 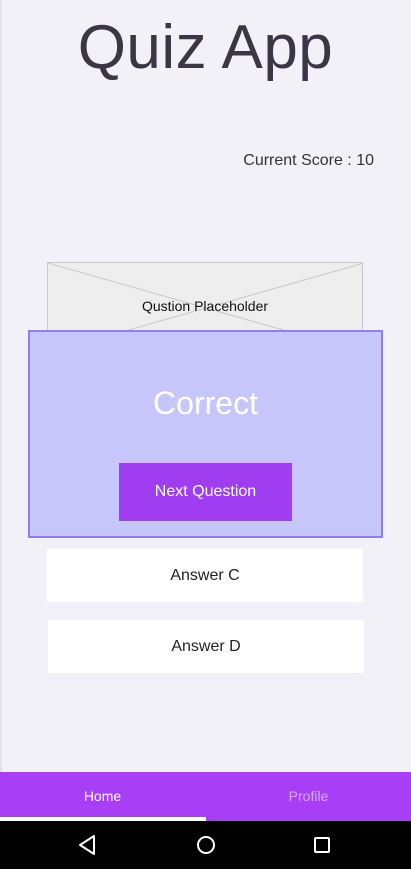 I want to click on system-navigation-bar, so click(x=205, y=845).